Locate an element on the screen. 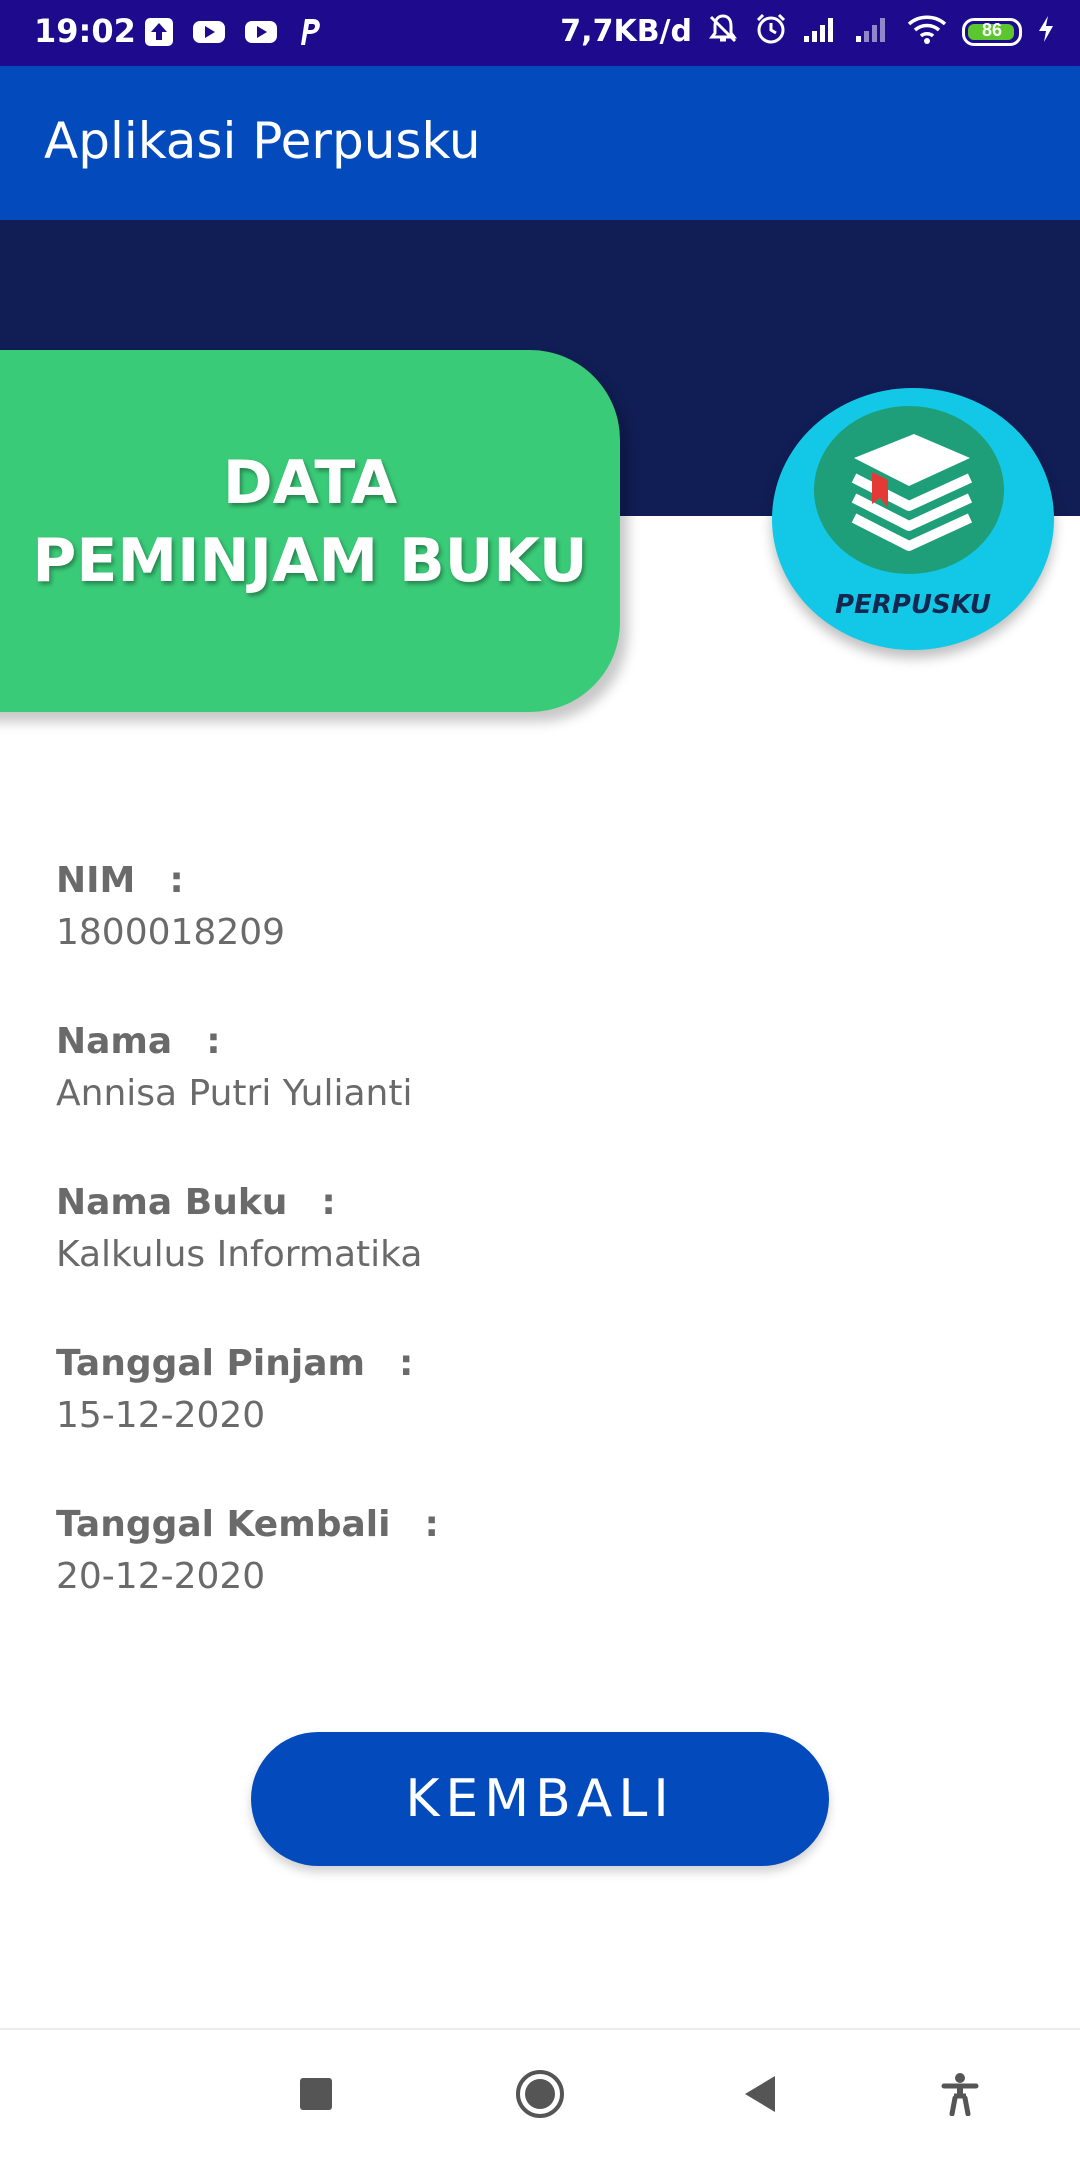  tanggal-kembali-colon: : is located at coordinates (431, 1524).